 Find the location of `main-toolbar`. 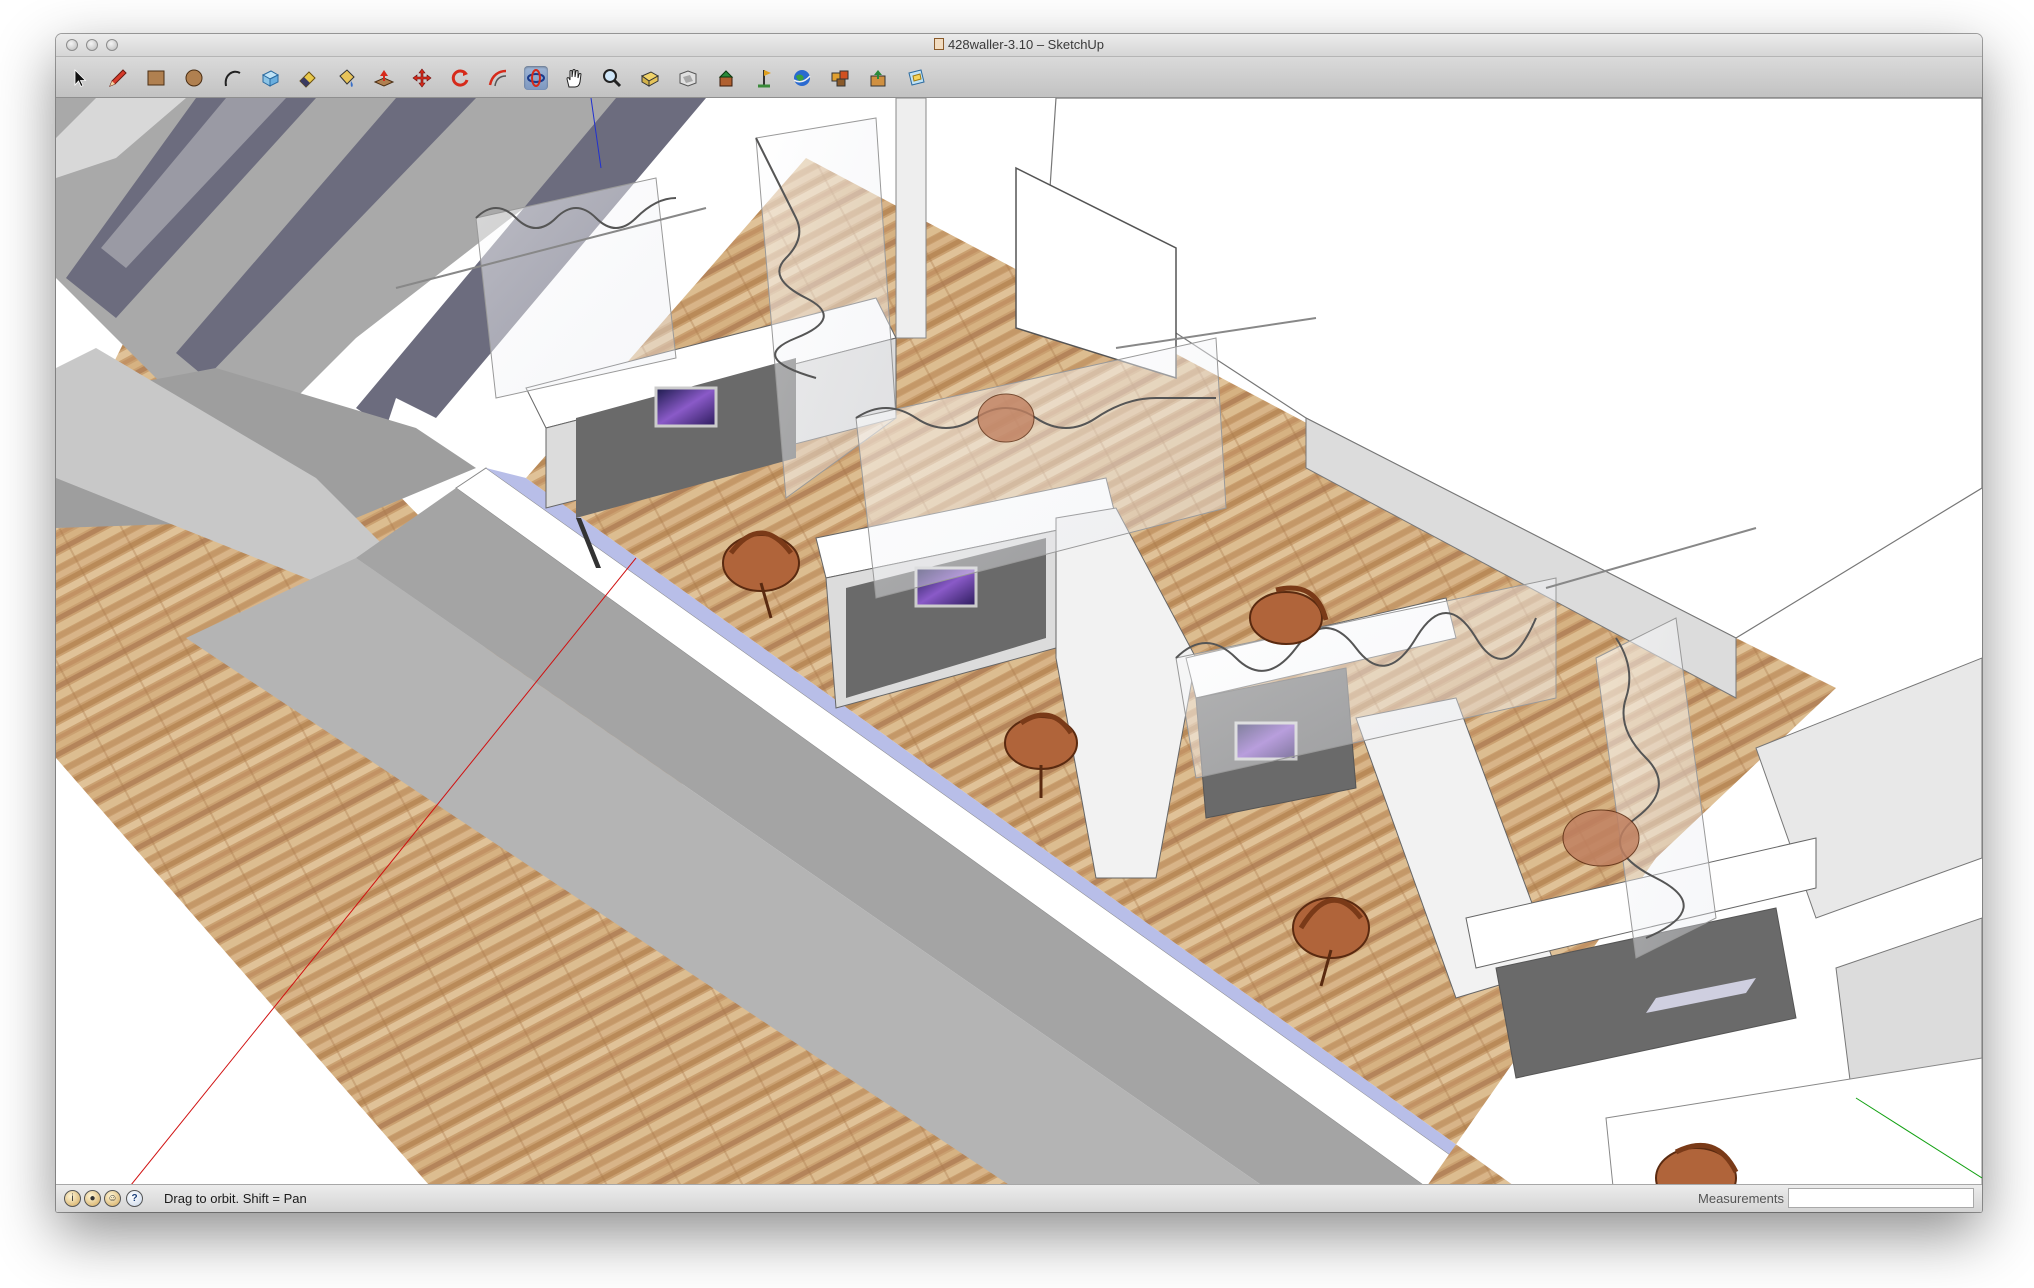

main-toolbar is located at coordinates (1019, 77).